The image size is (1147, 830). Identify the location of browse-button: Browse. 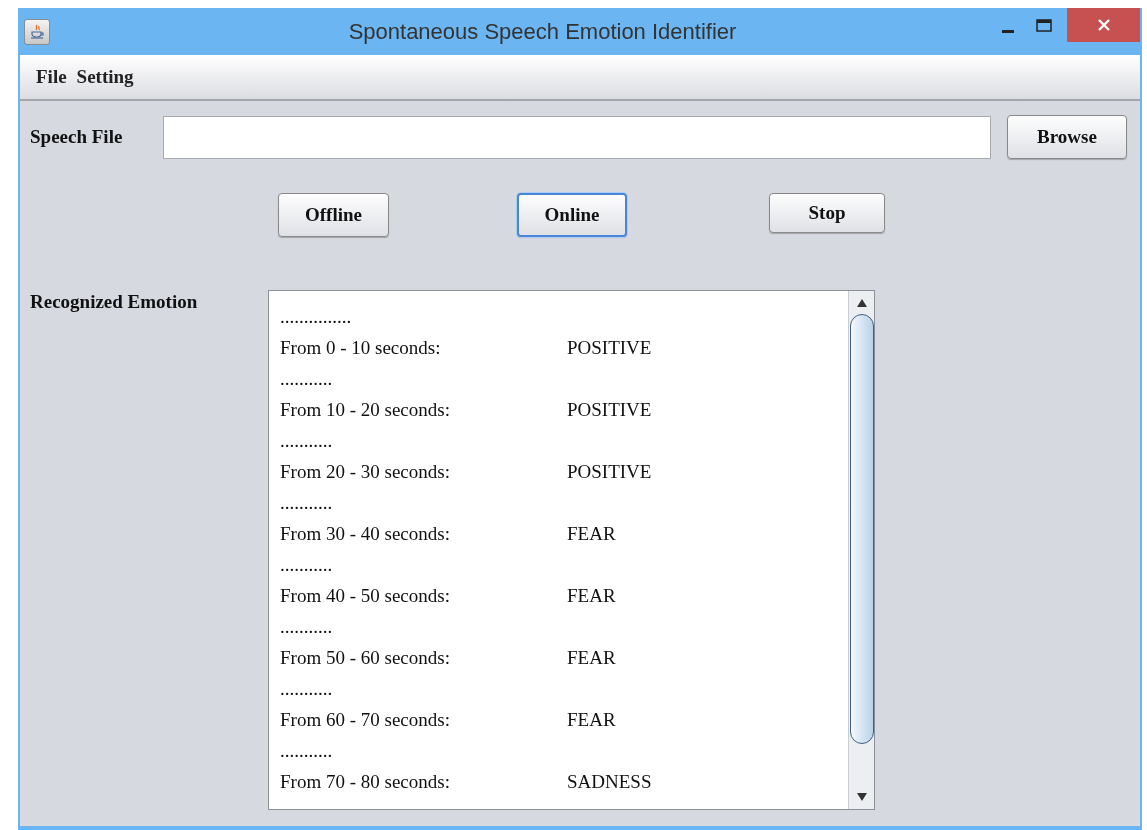
(1067, 137).